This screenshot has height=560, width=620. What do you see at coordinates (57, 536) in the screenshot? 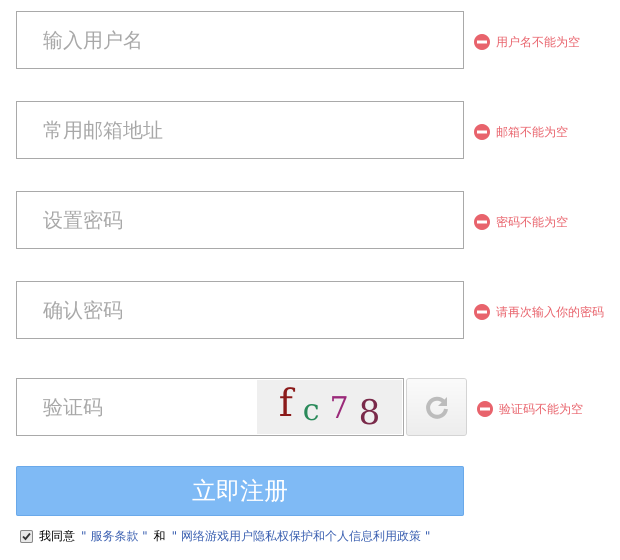
I see `agreement-text: 我同意` at bounding box center [57, 536].